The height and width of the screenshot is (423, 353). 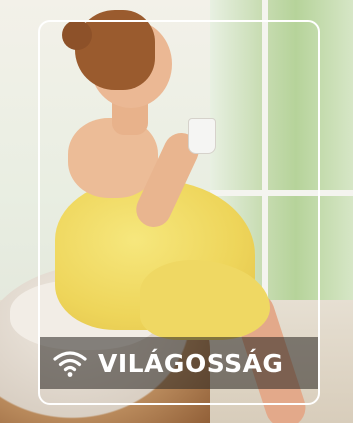 I want to click on card-label-bar: VILÁGOSSÁG, so click(x=179, y=363).